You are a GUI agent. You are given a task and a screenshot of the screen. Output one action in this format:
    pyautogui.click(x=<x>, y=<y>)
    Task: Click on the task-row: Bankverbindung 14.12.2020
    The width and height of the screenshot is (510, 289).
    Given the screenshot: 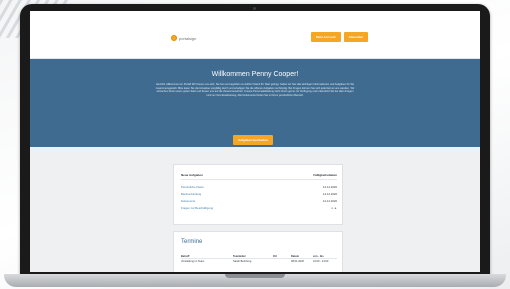 What is the action you would take?
    pyautogui.click(x=259, y=194)
    